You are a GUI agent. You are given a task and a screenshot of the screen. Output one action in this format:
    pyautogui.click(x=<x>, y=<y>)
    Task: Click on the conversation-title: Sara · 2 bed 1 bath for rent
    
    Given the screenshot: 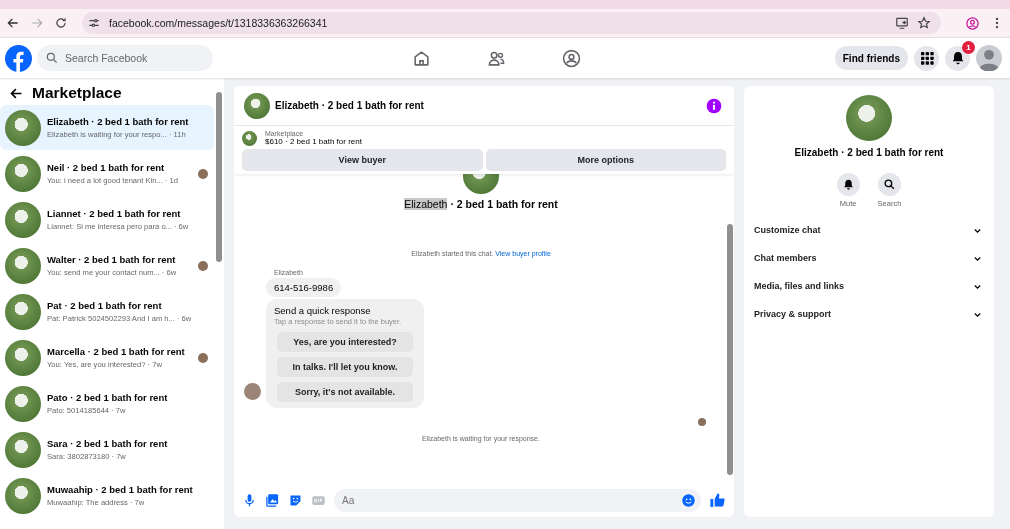 What is the action you would take?
    pyautogui.click(x=108, y=443)
    